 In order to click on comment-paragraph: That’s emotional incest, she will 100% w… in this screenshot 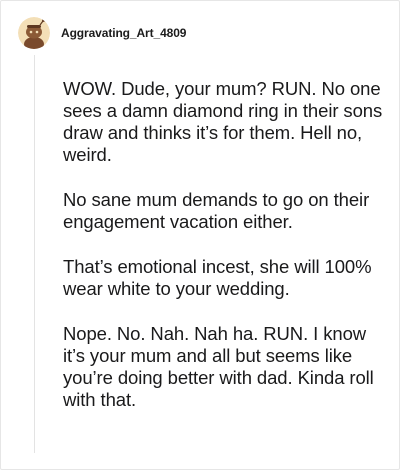, I will do `click(217, 277)`.